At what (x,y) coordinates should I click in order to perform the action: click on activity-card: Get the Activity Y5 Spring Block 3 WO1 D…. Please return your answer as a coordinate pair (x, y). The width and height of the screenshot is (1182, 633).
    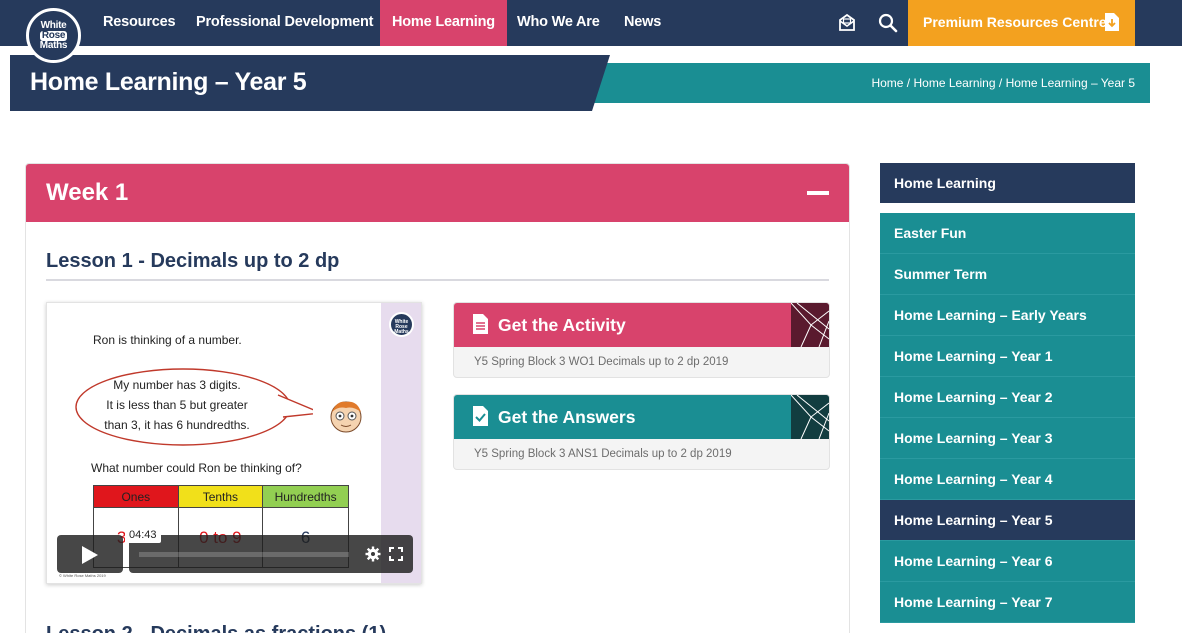
    Looking at the image, I should click on (641, 340).